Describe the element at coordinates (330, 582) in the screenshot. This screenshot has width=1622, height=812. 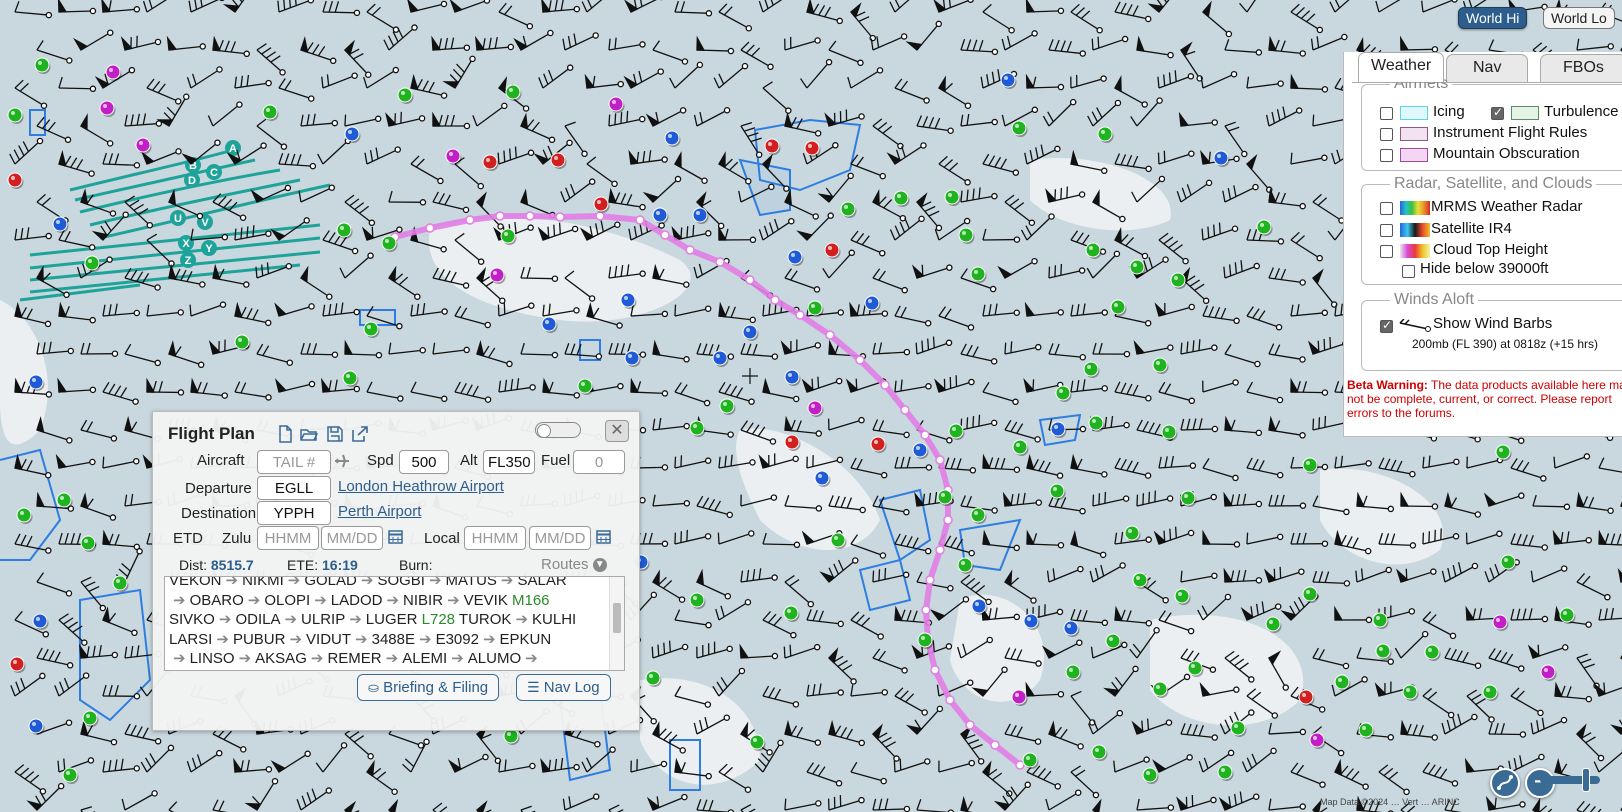
I see `waypoint: GOLAD` at that location.